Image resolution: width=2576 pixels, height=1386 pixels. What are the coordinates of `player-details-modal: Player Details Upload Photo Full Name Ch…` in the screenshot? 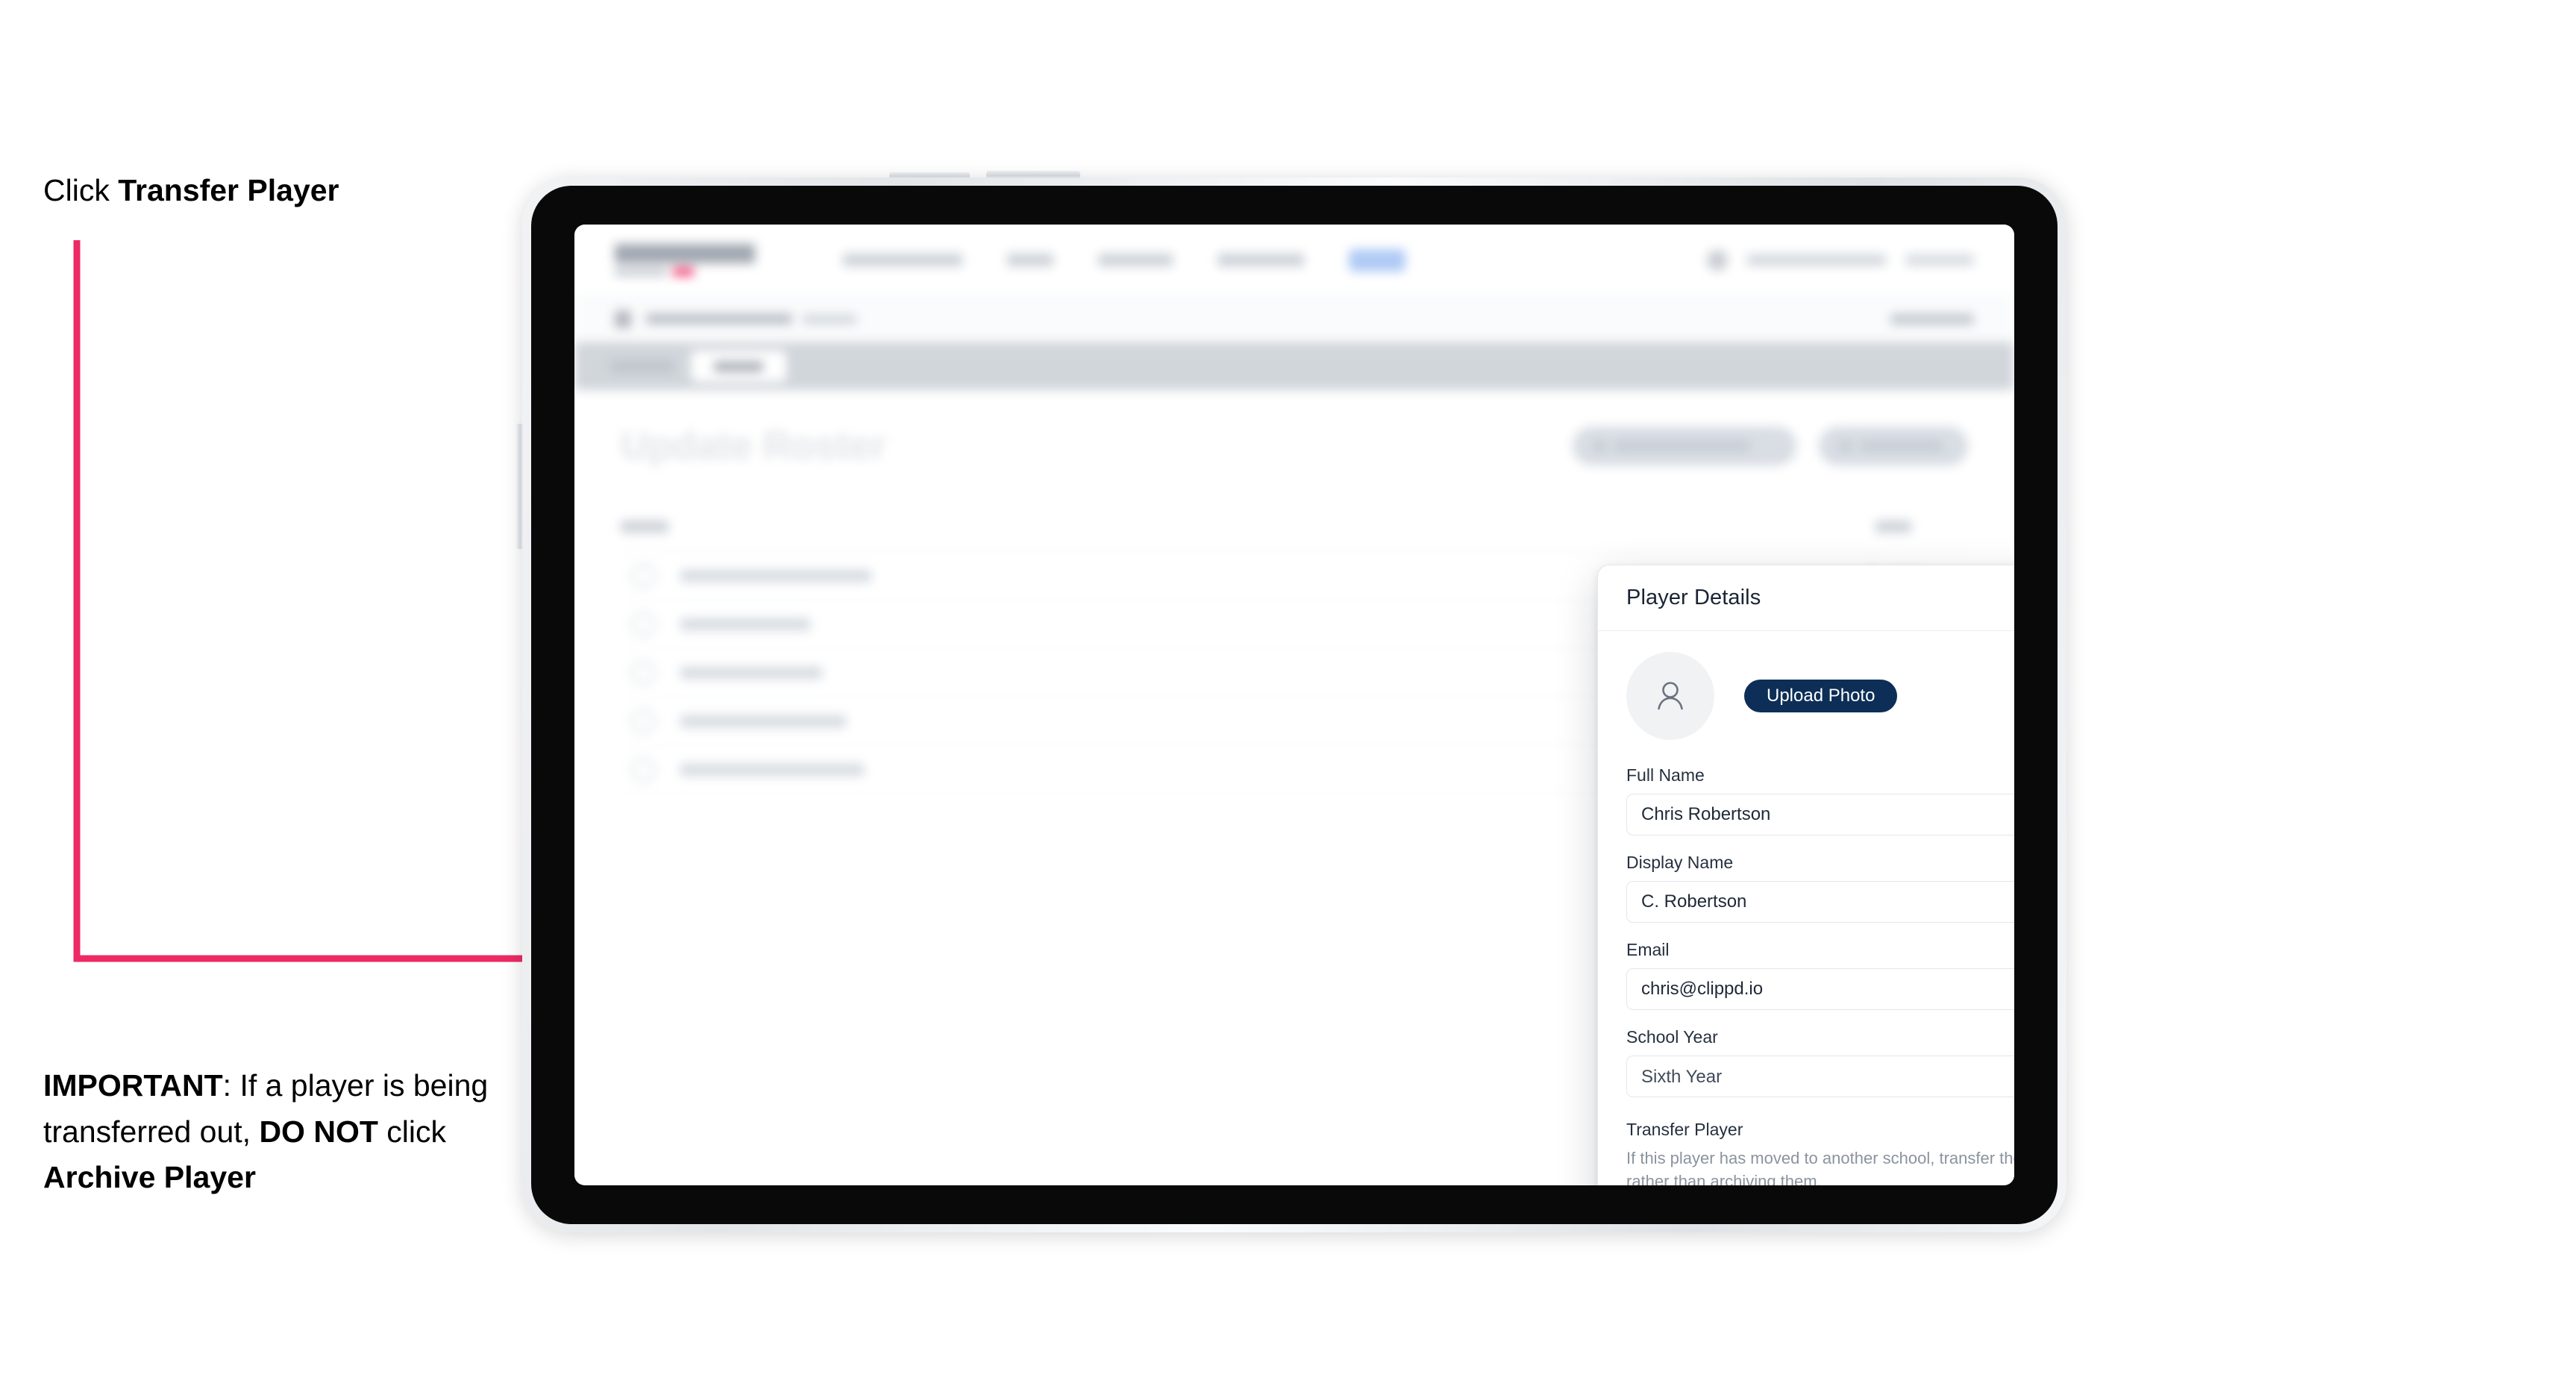 It's located at (1805, 875).